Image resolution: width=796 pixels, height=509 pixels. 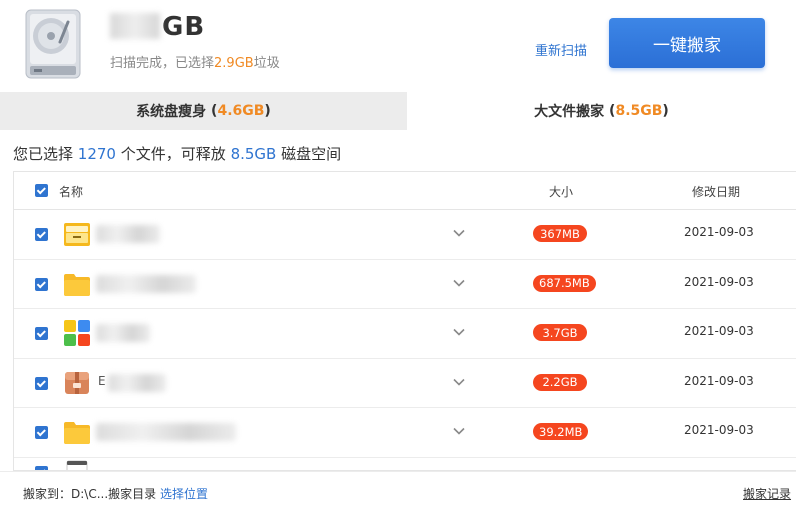 I want to click on file-name-start: E, so click(x=102, y=380).